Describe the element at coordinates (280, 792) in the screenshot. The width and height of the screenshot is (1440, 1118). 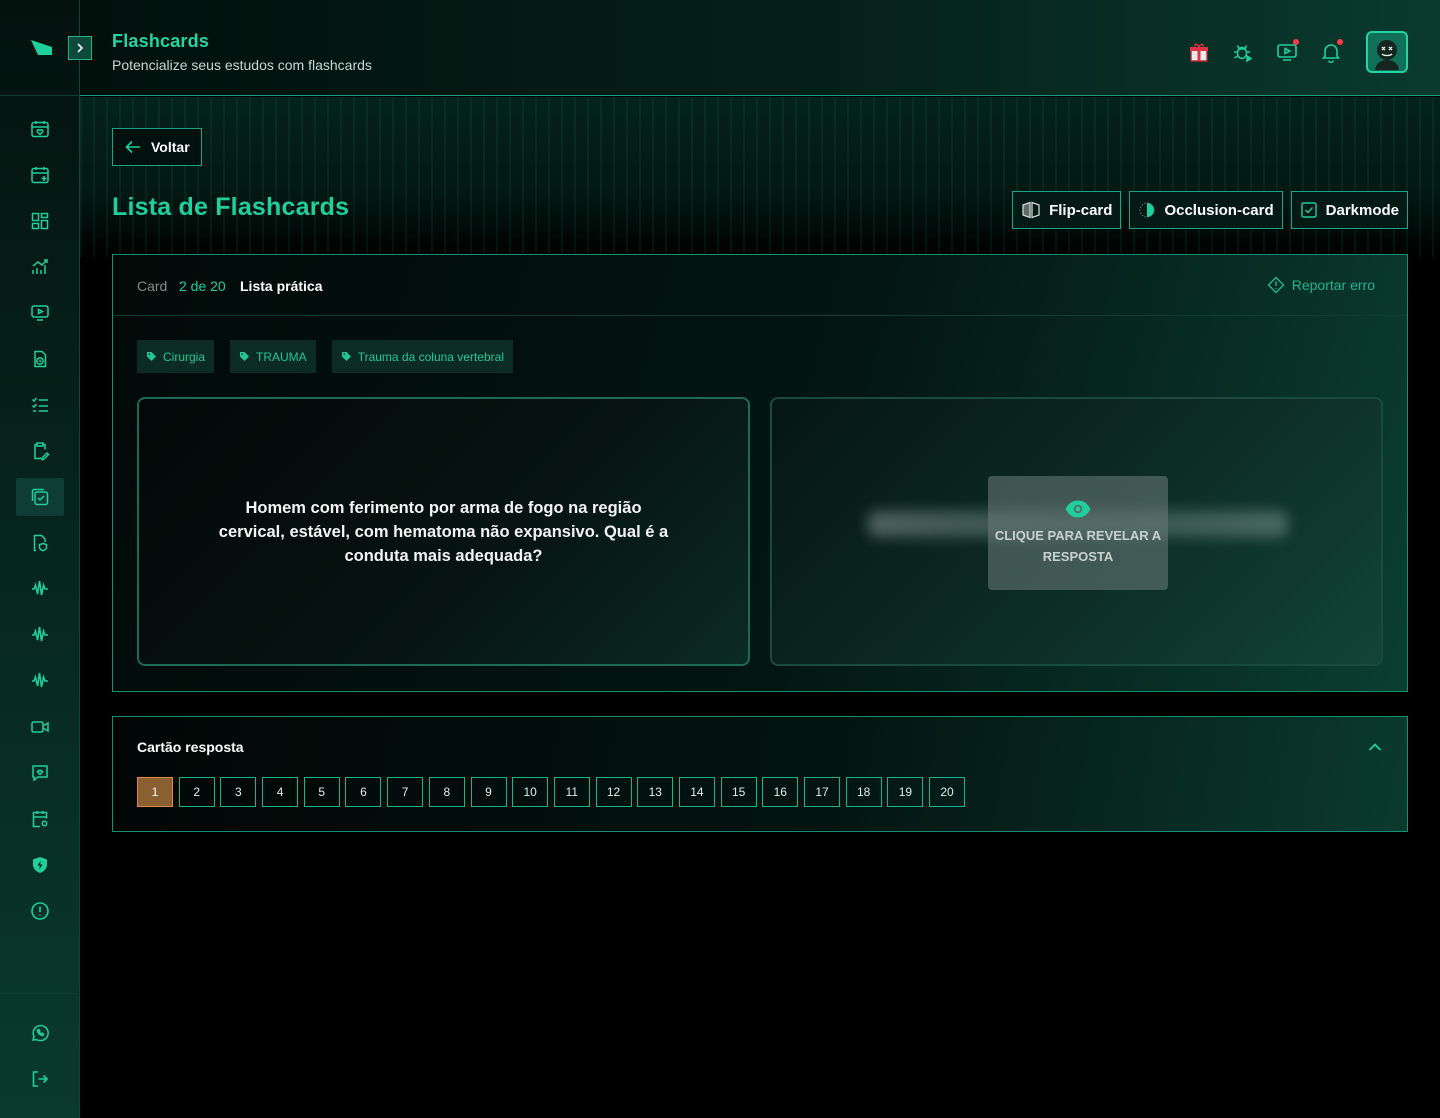
I see `card-number-button: 4` at that location.